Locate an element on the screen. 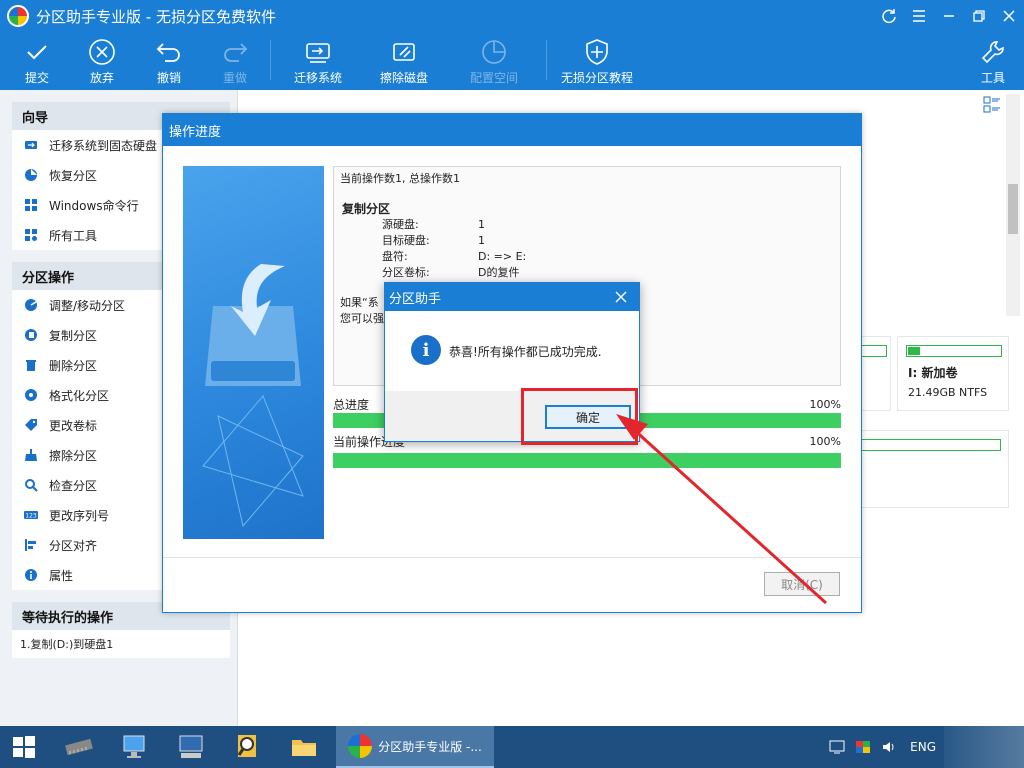 This screenshot has width=1024, height=768. menu-icon is located at coordinates (919, 16).